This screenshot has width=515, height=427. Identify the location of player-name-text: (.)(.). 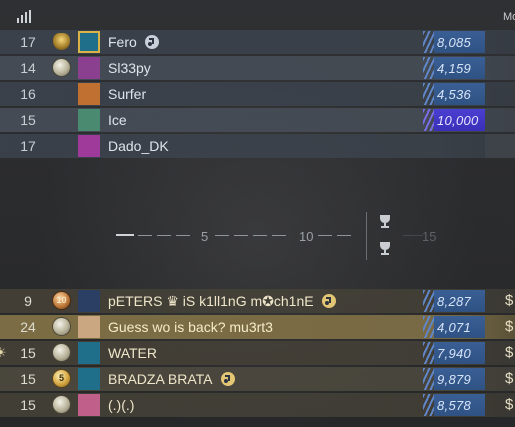
(121, 405).